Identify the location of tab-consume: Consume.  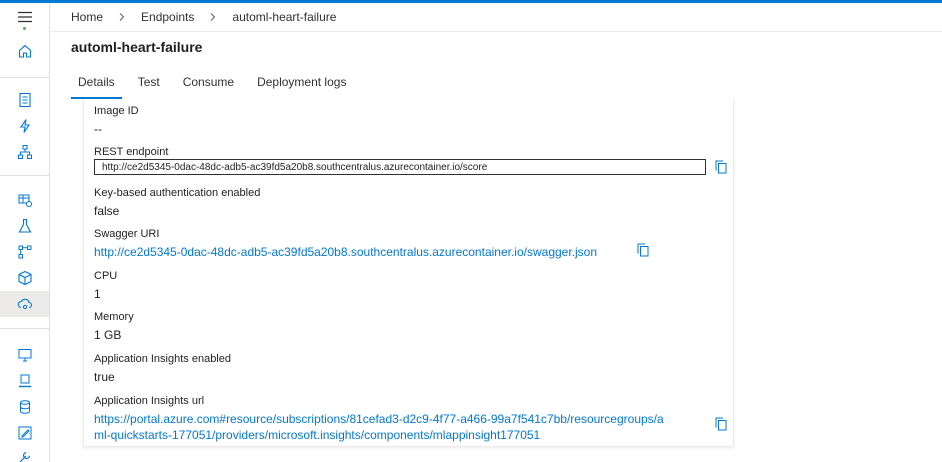
(208, 85).